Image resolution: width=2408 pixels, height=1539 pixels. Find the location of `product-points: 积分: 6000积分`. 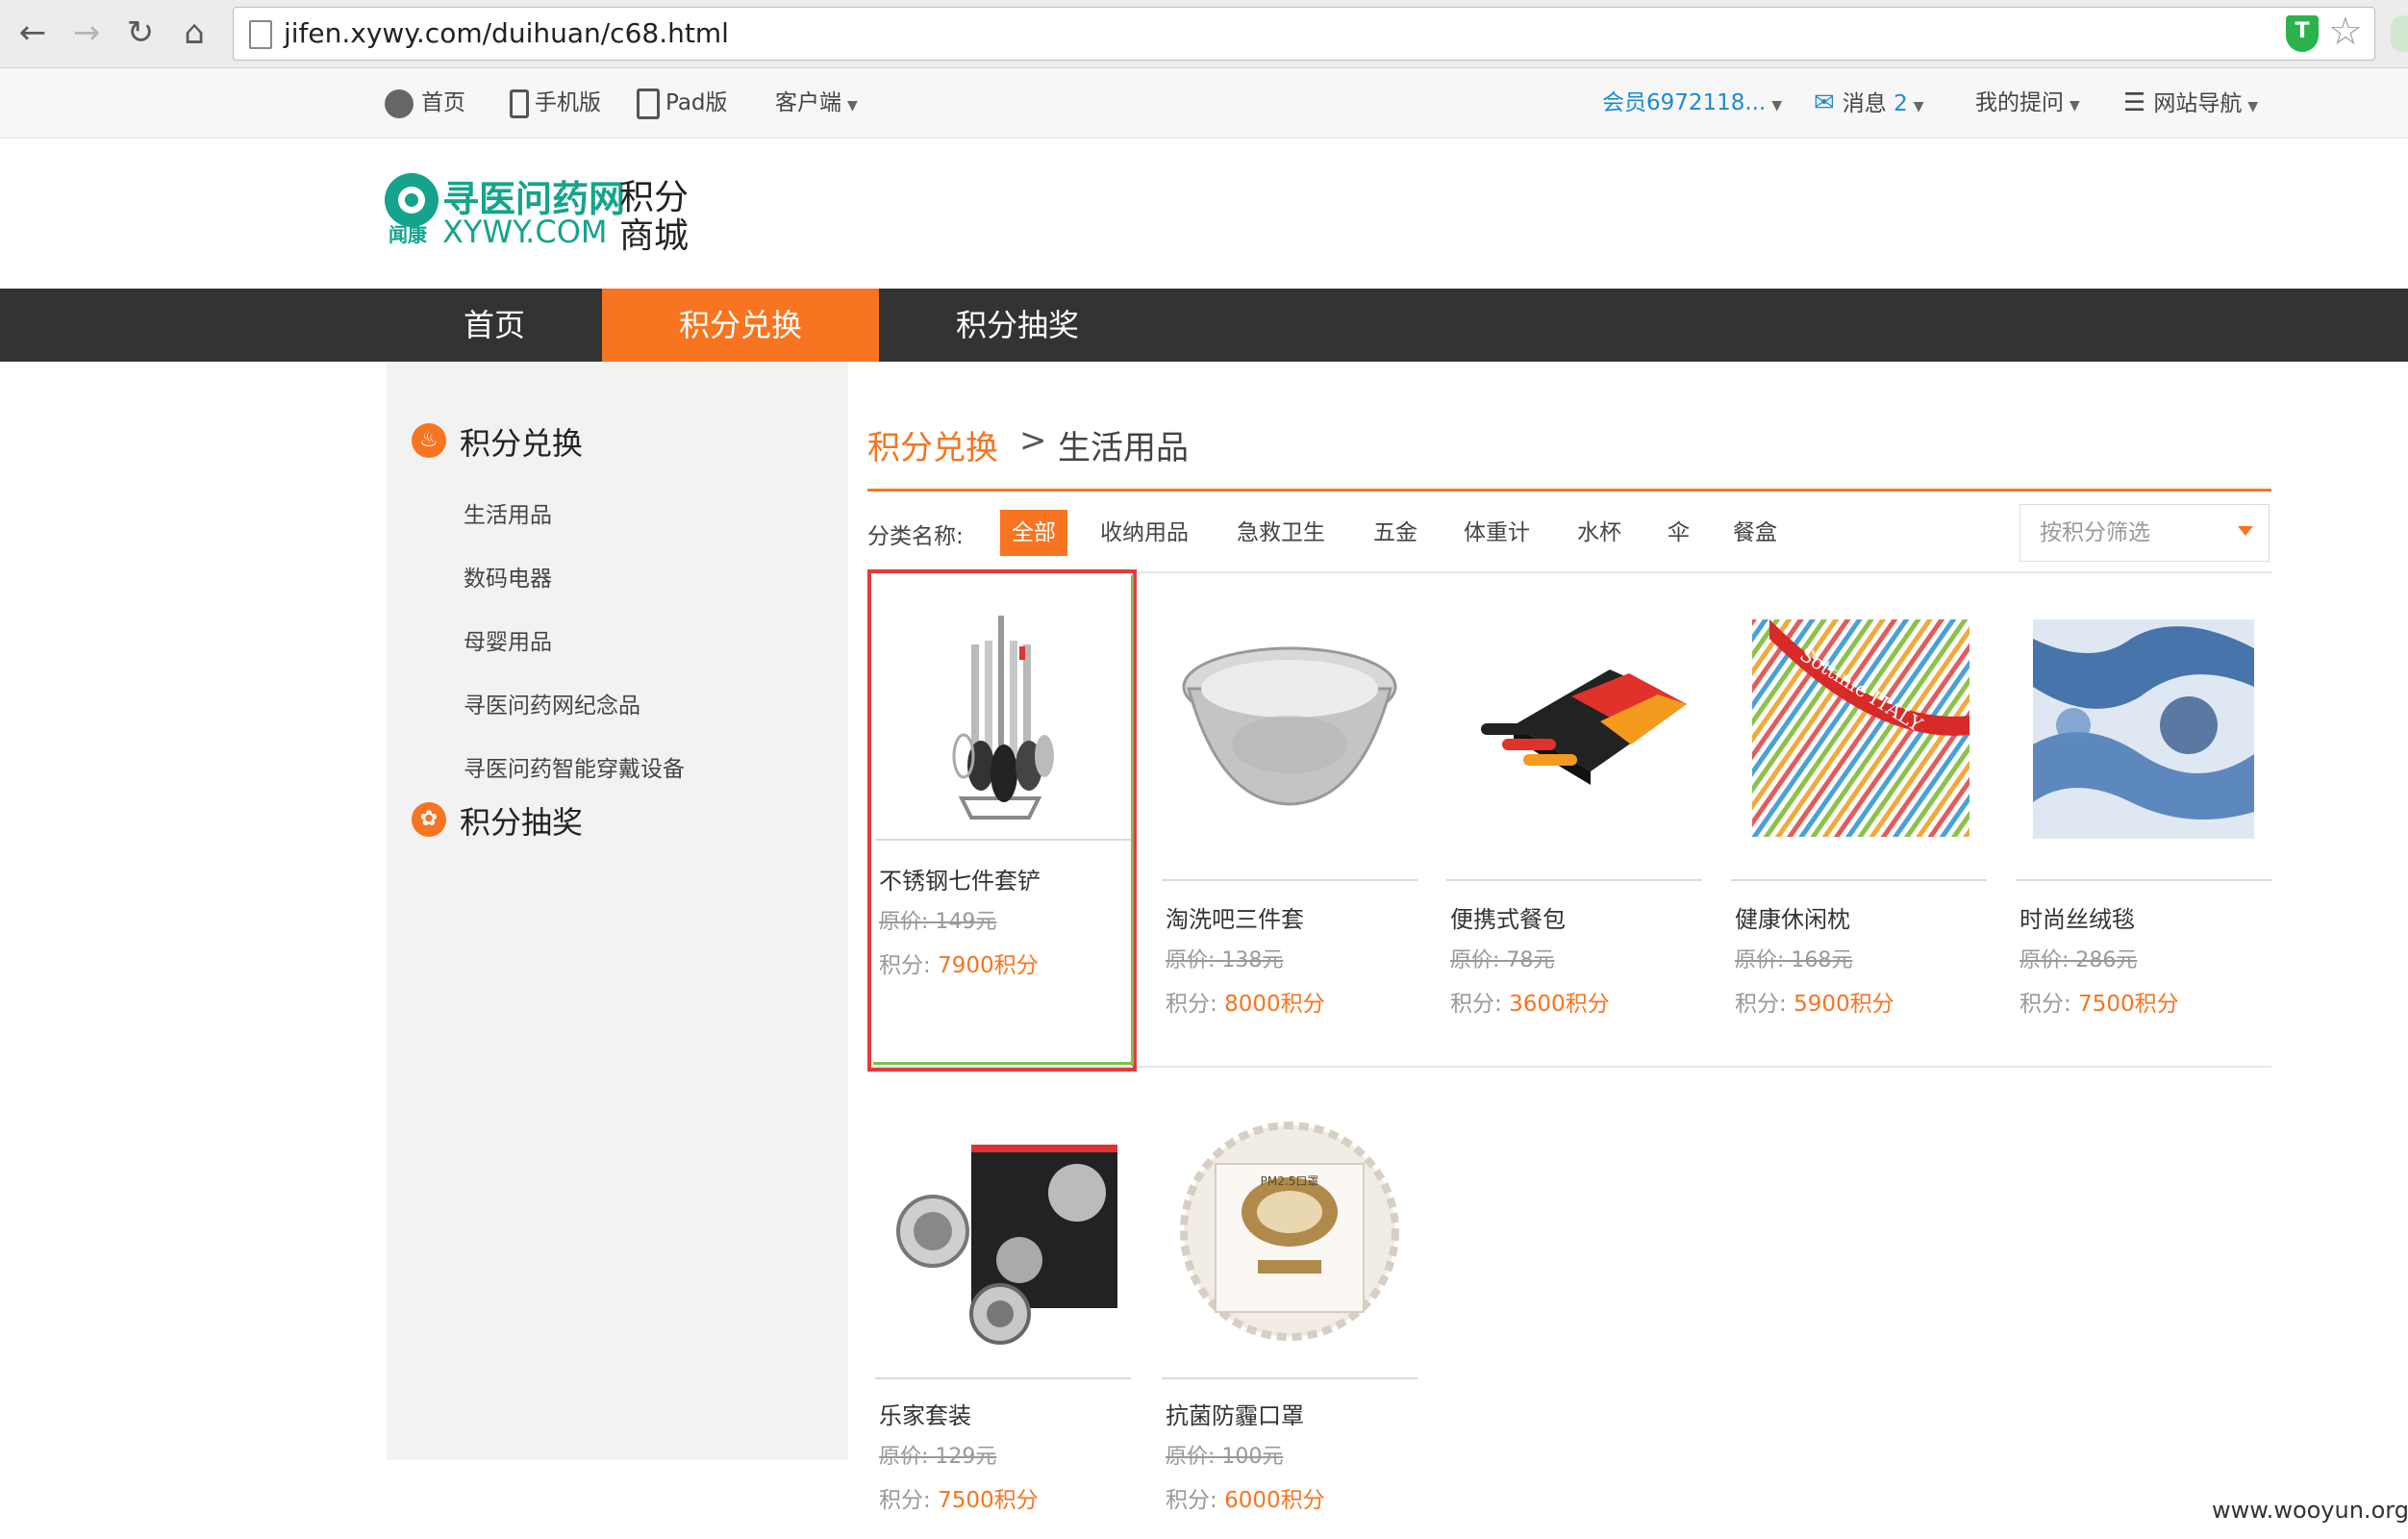

product-points: 积分: 6000积分 is located at coordinates (1245, 1500).